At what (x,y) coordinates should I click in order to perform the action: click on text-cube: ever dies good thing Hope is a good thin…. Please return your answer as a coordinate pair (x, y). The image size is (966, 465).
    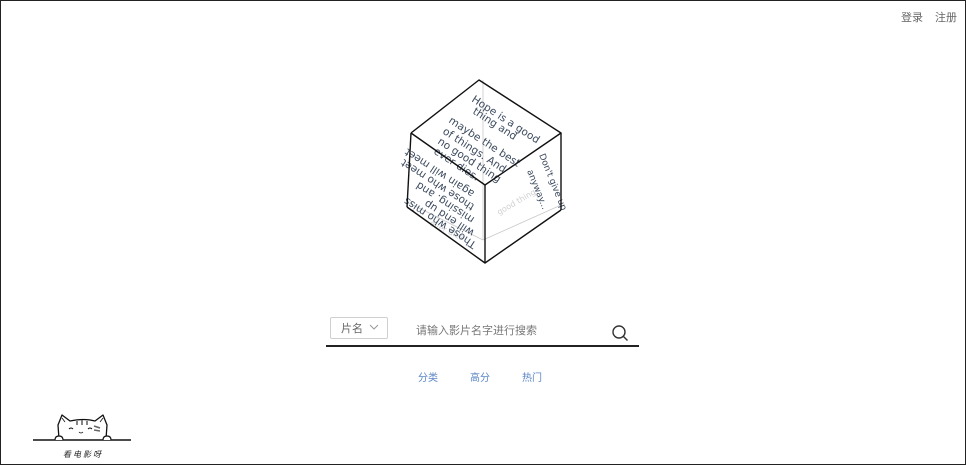
    Looking at the image, I should click on (487, 170).